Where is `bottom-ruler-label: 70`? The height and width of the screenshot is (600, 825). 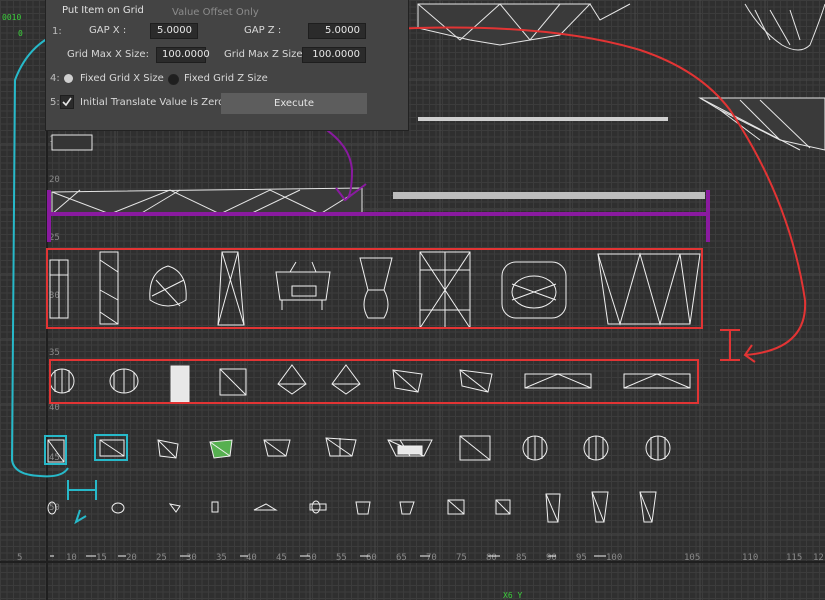
bottom-ruler-label: 70 is located at coordinates (431, 558).